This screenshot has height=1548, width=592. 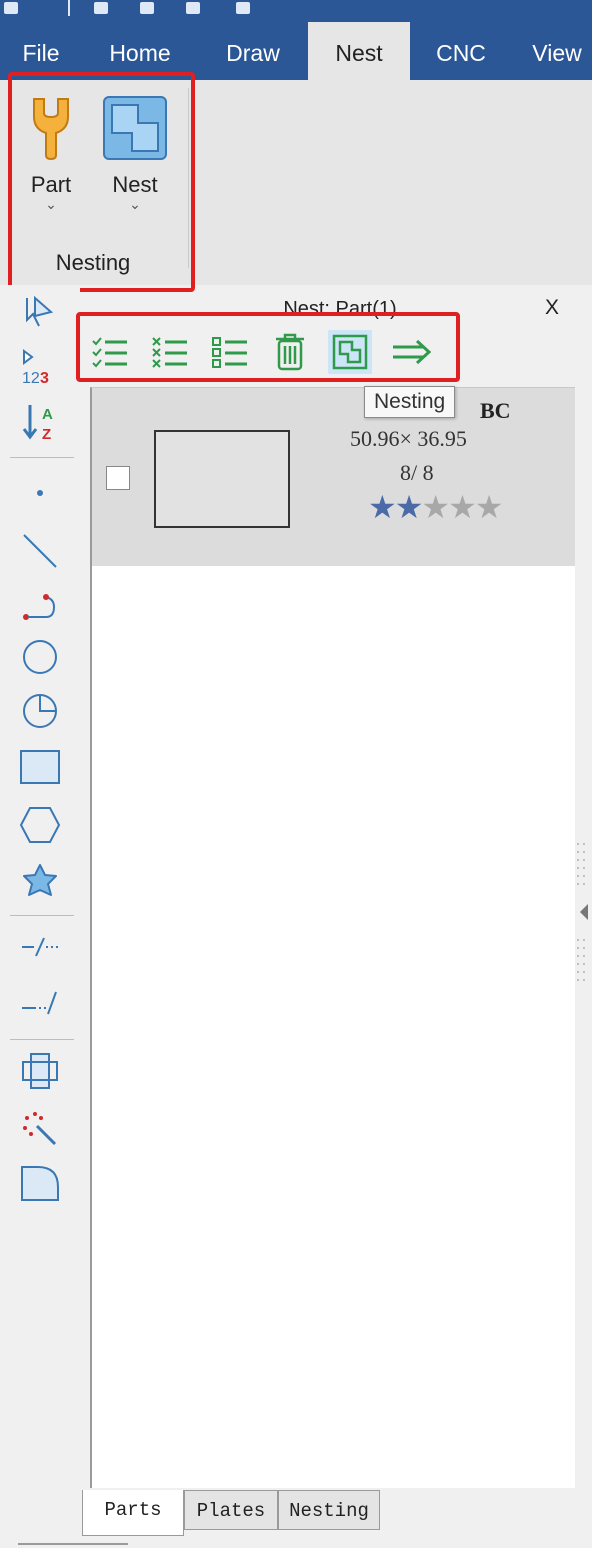 I want to click on polyline-arc-icon, so click(x=40, y=603).